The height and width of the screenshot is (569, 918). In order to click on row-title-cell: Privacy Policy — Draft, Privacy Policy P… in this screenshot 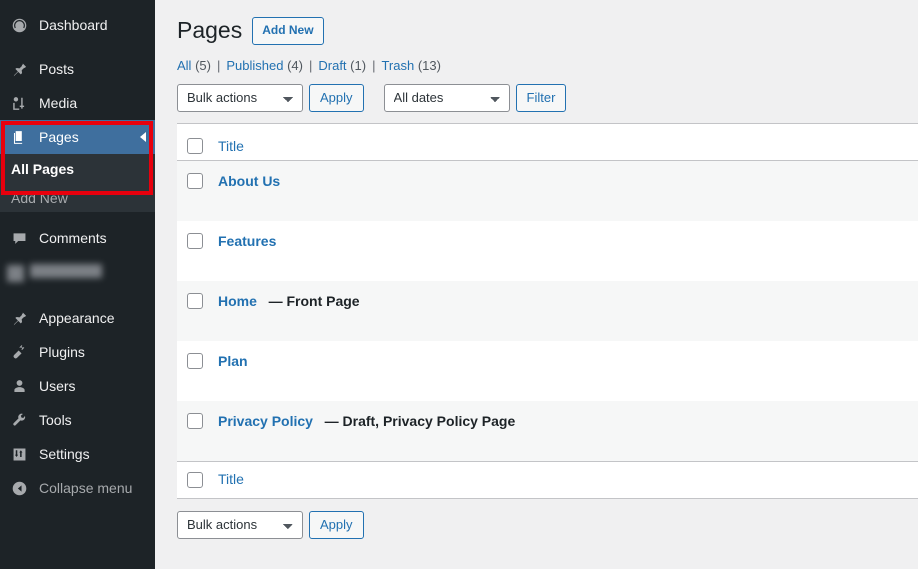, I will do `click(366, 422)`.